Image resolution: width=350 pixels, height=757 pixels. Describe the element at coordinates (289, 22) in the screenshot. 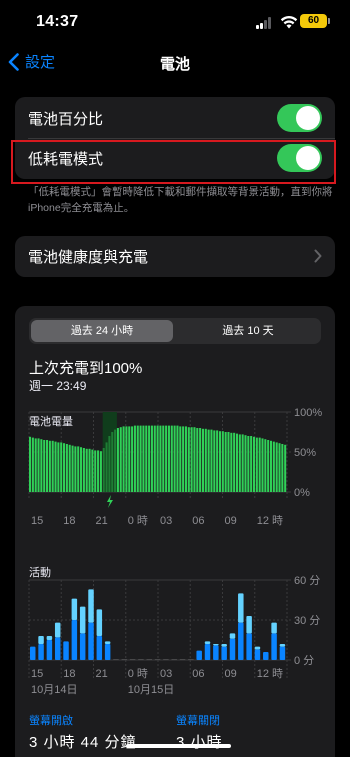

I see `wifi-icon` at that location.